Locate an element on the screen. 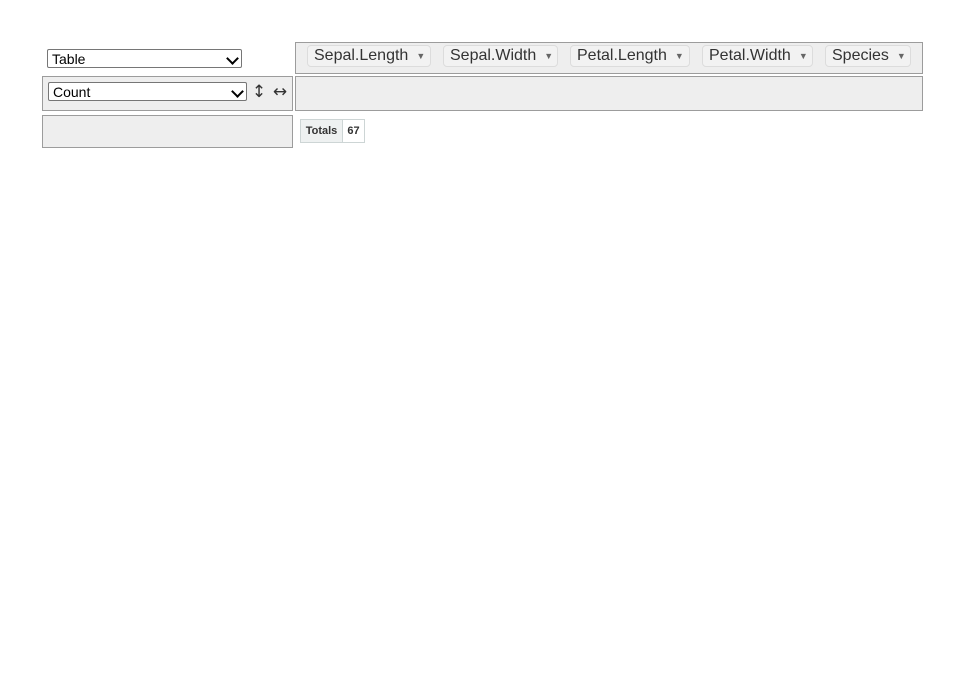  attribute-sepal-length: Sepal.Length ▼ is located at coordinates (369, 56).